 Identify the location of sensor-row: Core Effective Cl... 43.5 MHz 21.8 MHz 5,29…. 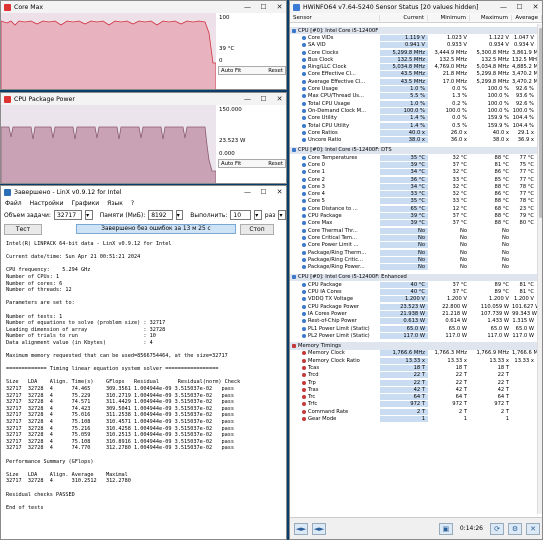
(413, 74).